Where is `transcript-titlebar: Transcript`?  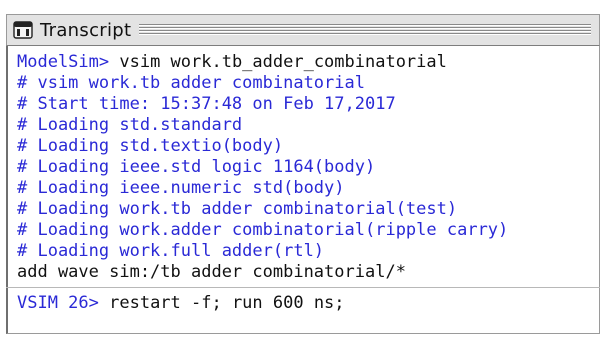
transcript-titlebar: Transcript is located at coordinates (303, 30).